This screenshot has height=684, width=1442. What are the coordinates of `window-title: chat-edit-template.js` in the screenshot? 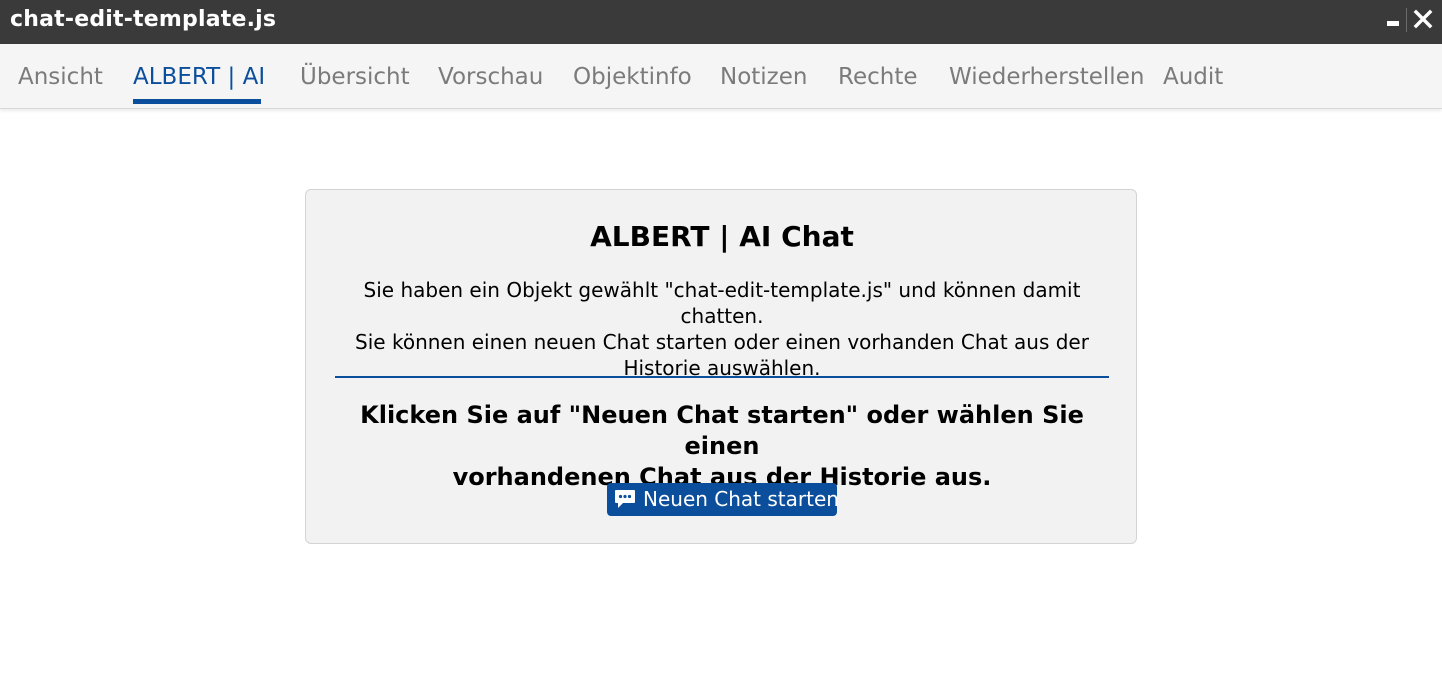 It's located at (143, 19).